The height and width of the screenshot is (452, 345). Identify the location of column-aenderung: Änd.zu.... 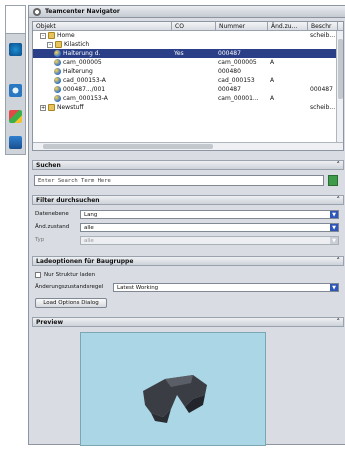
(288, 26).